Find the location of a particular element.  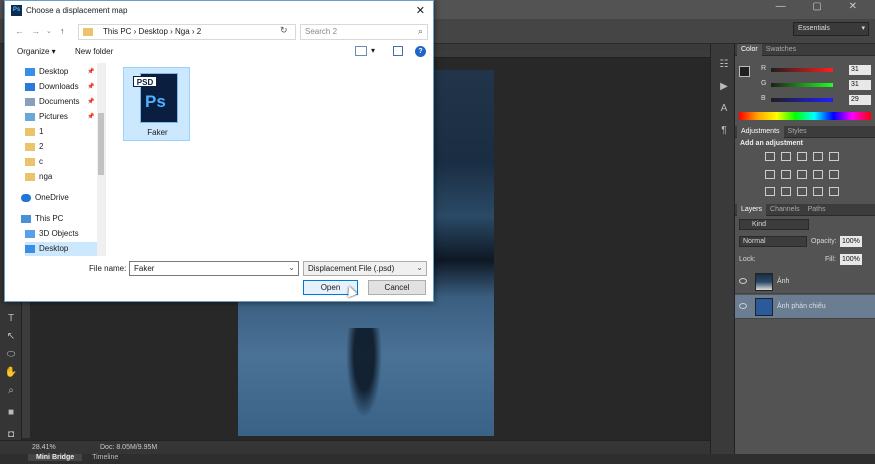

blue-slider: B 29 is located at coordinates (818, 101).